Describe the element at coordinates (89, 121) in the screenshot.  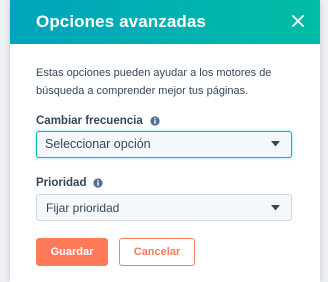
I see `frequency-label-text: Cambiar frecuencia` at that location.